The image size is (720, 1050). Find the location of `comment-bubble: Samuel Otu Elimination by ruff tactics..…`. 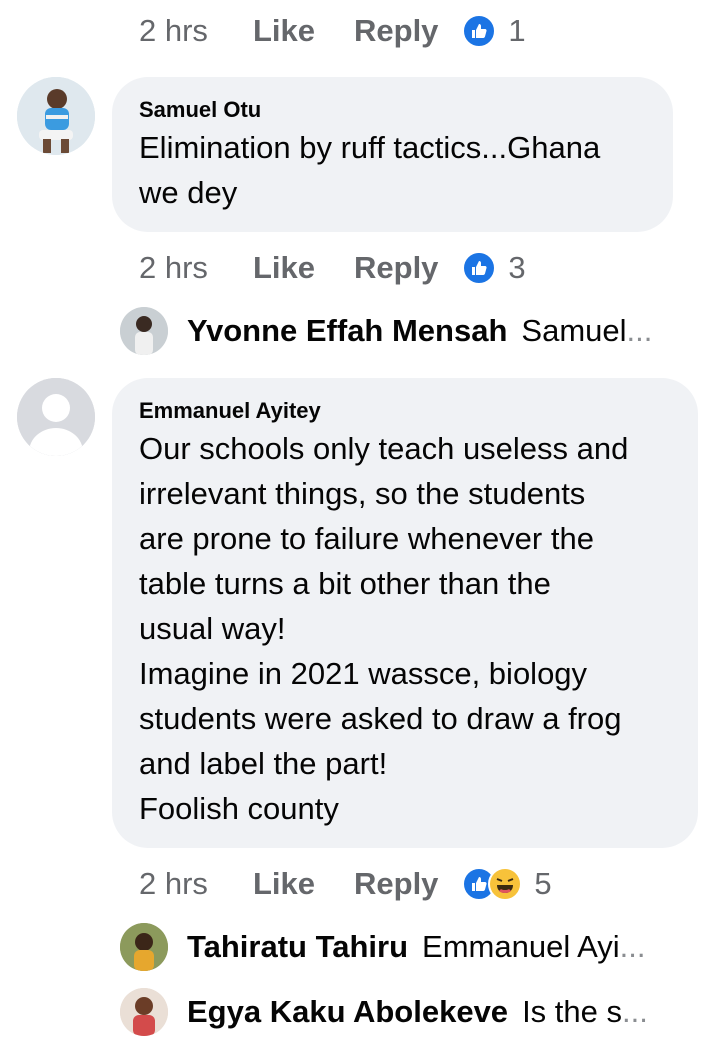

comment-bubble: Samuel Otu Elimination by ruff tactics..… is located at coordinates (392, 154).